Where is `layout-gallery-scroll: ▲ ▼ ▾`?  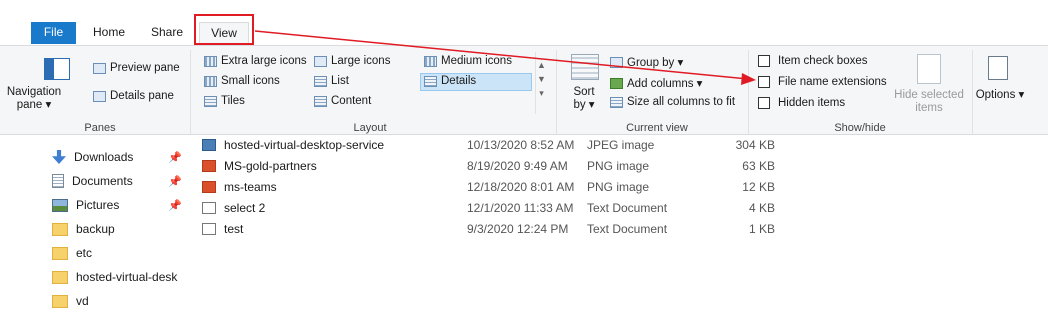 layout-gallery-scroll: ▲ ▼ ▾ is located at coordinates (541, 83).